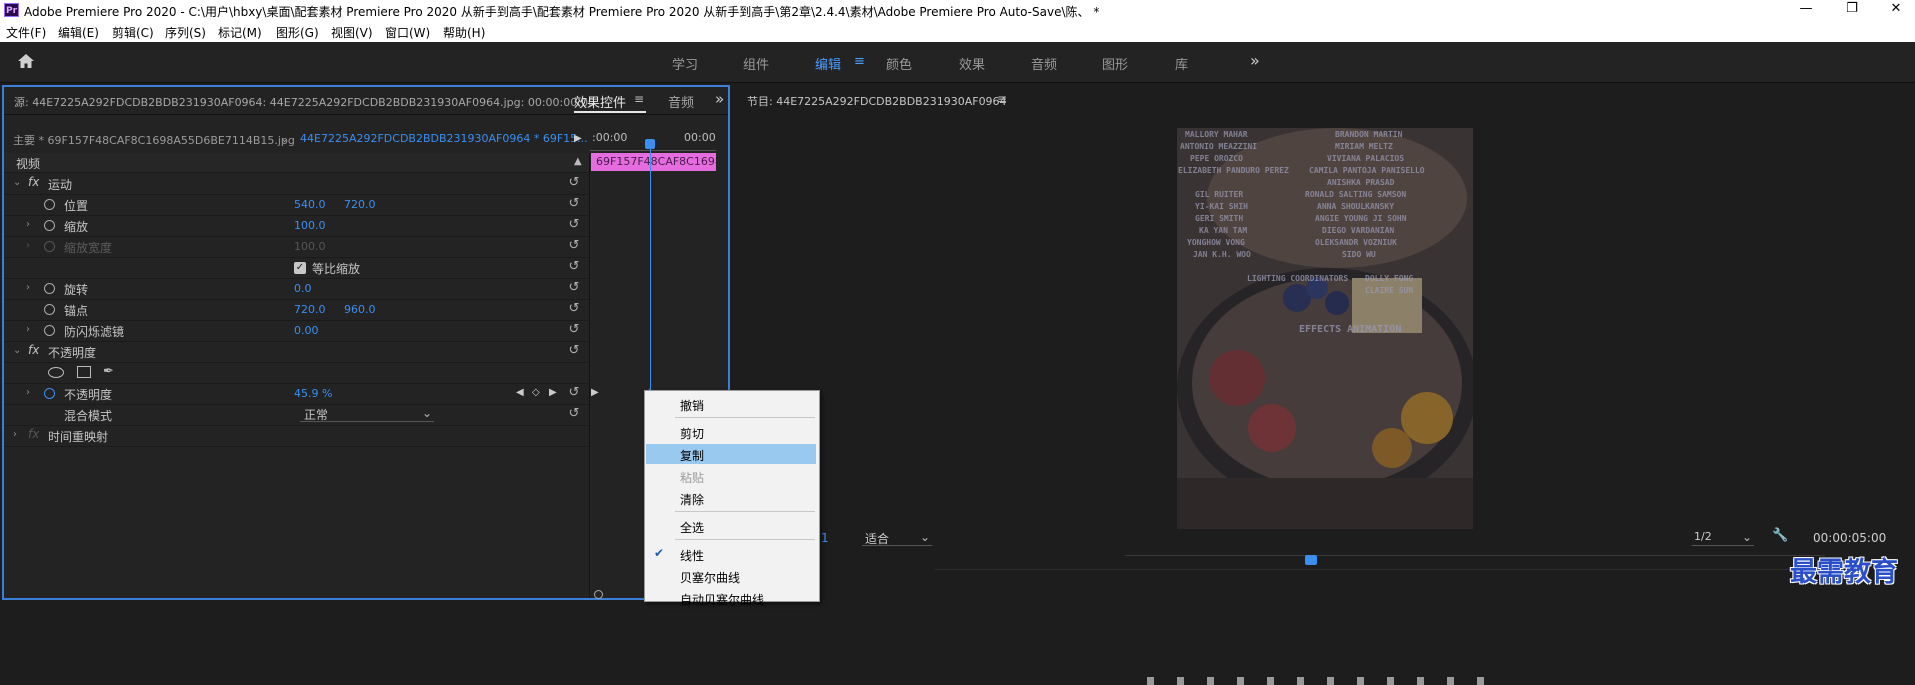  I want to click on menu-clip: 剪辑(C), so click(133, 32).